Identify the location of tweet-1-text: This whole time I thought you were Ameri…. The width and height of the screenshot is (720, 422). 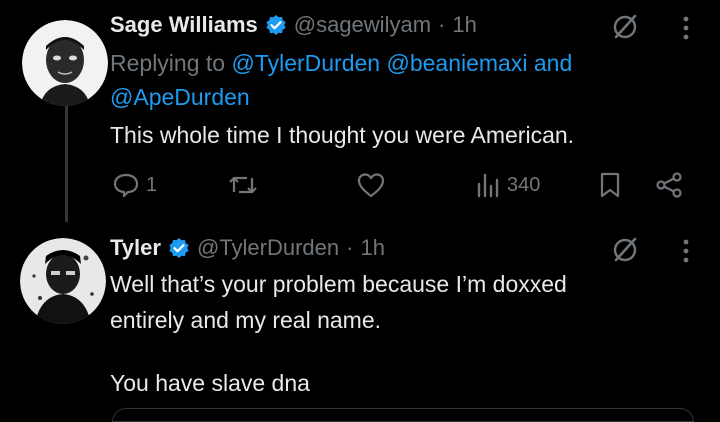
(342, 135).